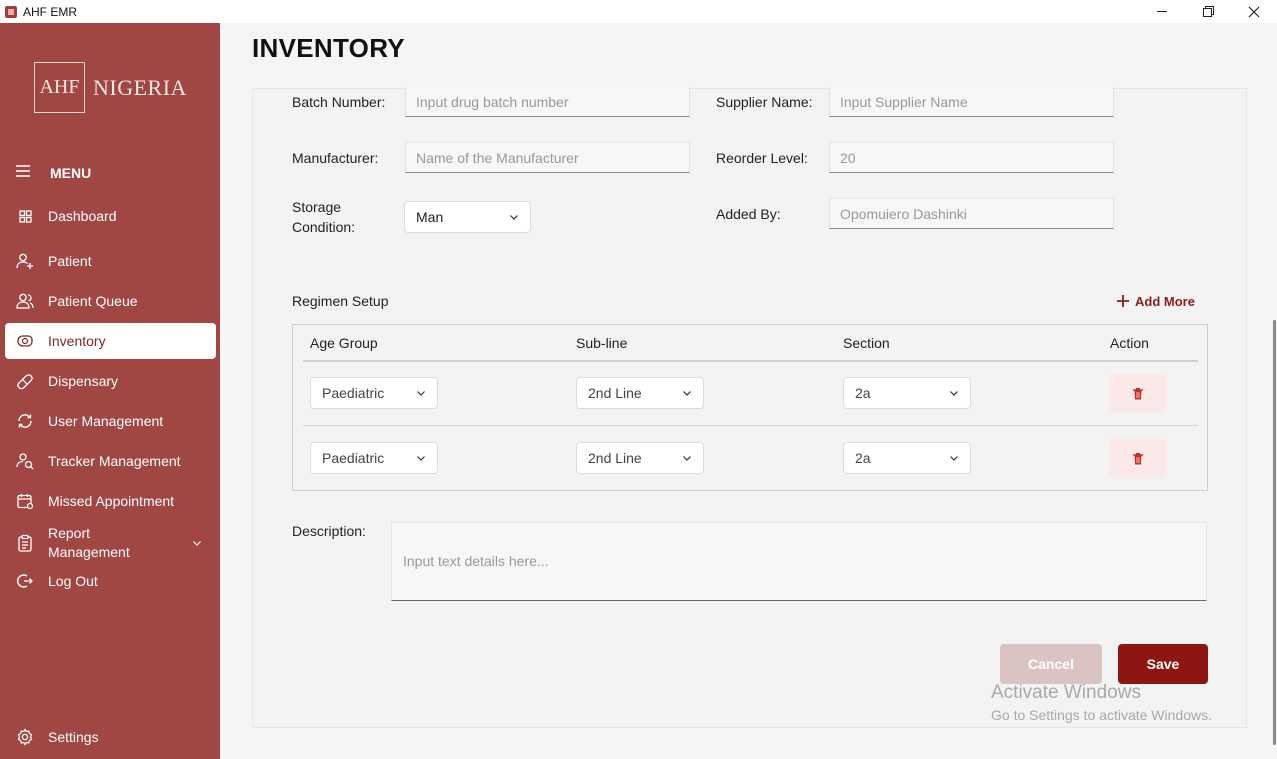 This screenshot has width=1277, height=759. I want to click on sidebar-item-label: Dashboard, so click(82, 216).